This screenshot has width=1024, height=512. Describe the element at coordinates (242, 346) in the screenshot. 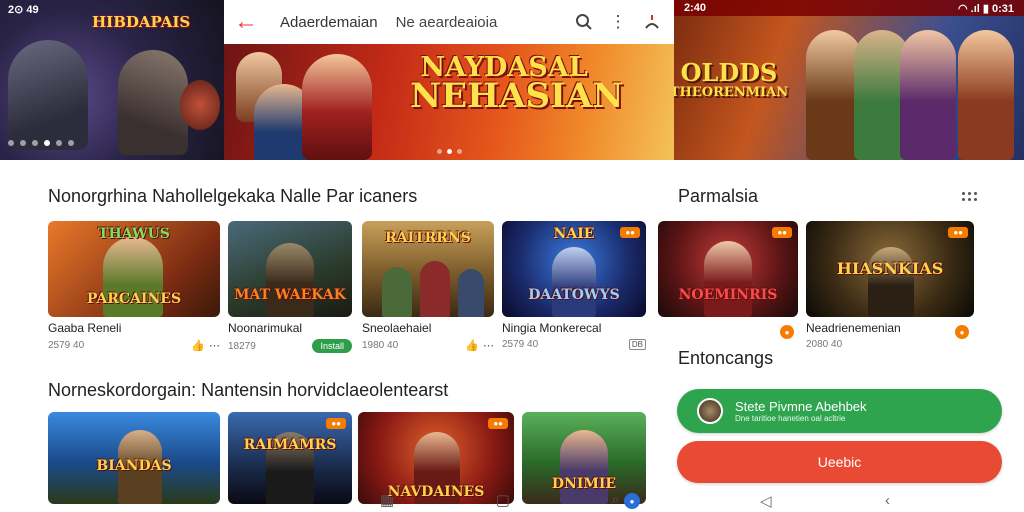

I see `game-stats: 18279` at that location.